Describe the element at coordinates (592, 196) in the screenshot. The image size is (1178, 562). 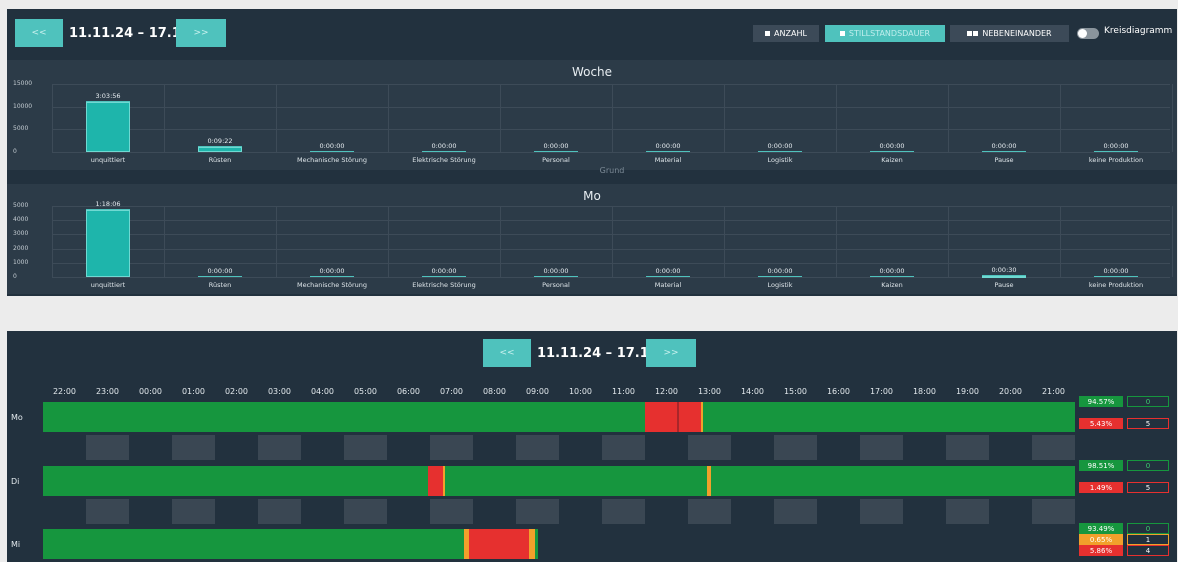
I see `chart-title: Mo` at that location.